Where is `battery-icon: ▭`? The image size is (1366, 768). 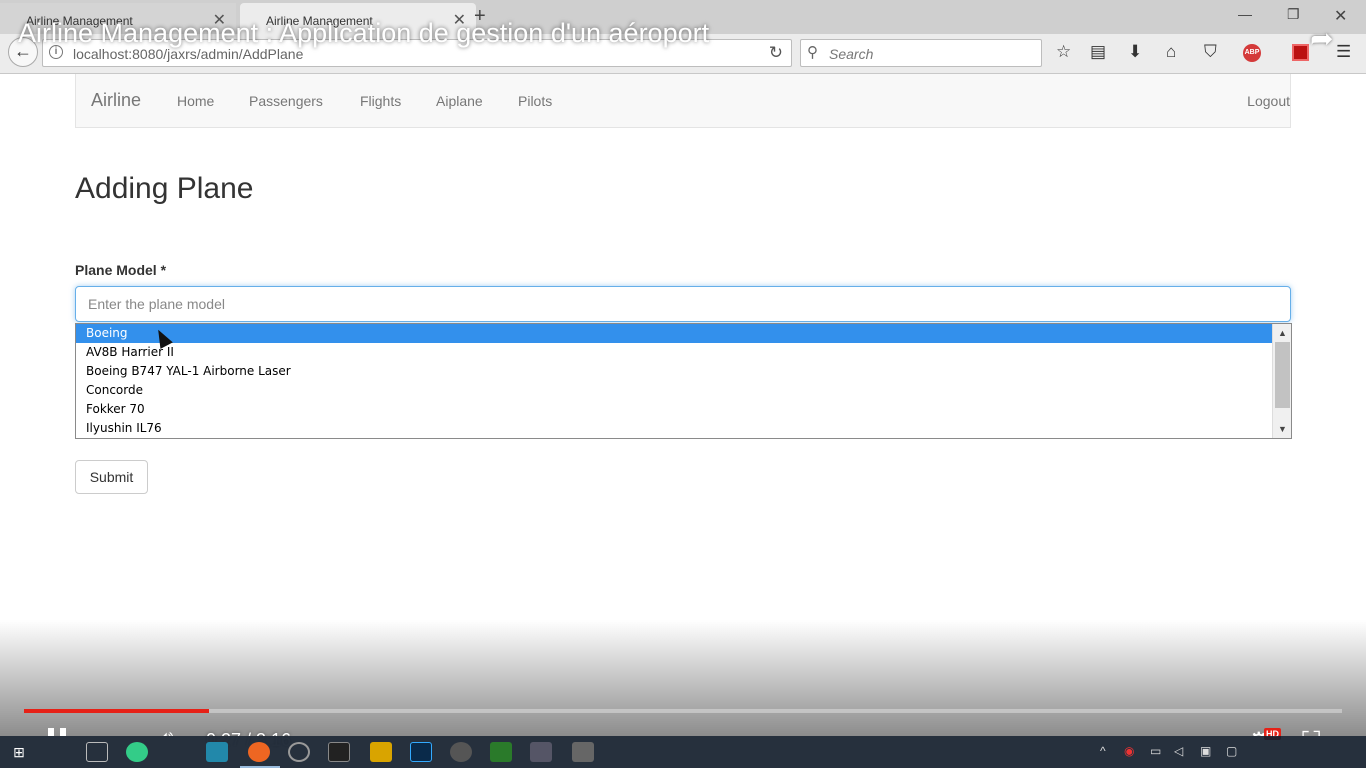
battery-icon: ▭ is located at coordinates (1155, 751).